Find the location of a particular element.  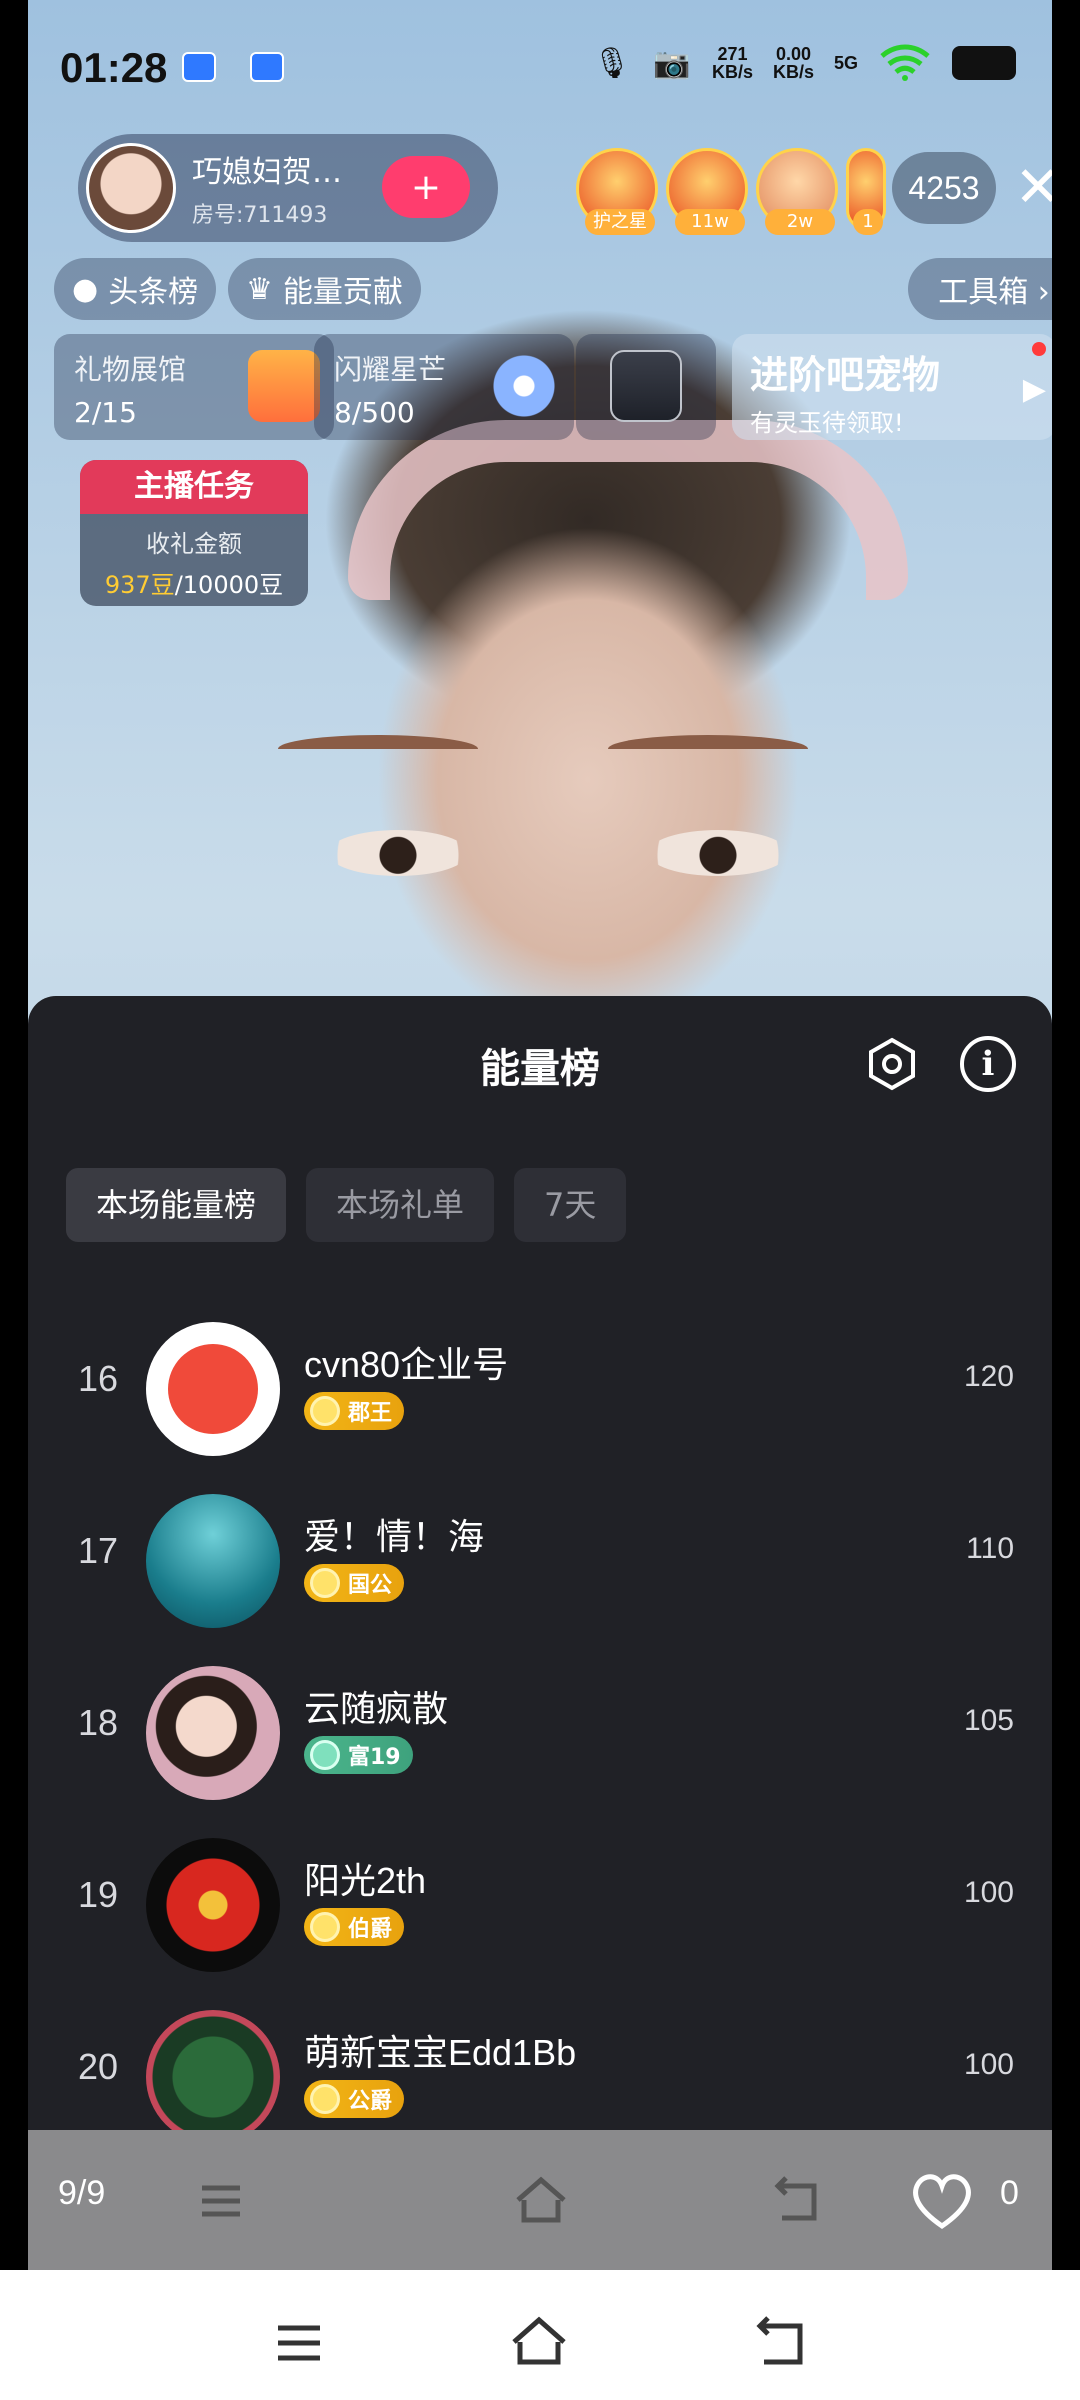

viewer-count: 4253 is located at coordinates (944, 188).